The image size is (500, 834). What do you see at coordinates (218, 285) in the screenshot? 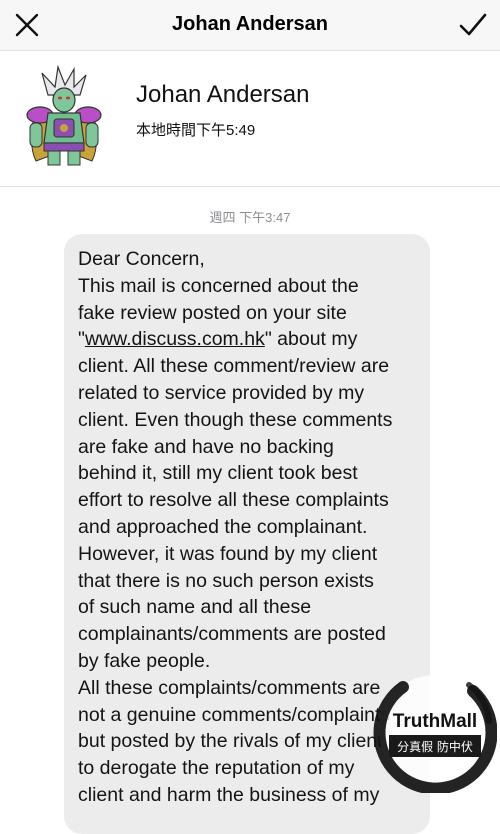
I see `message-line: This mail is concerned about the` at bounding box center [218, 285].